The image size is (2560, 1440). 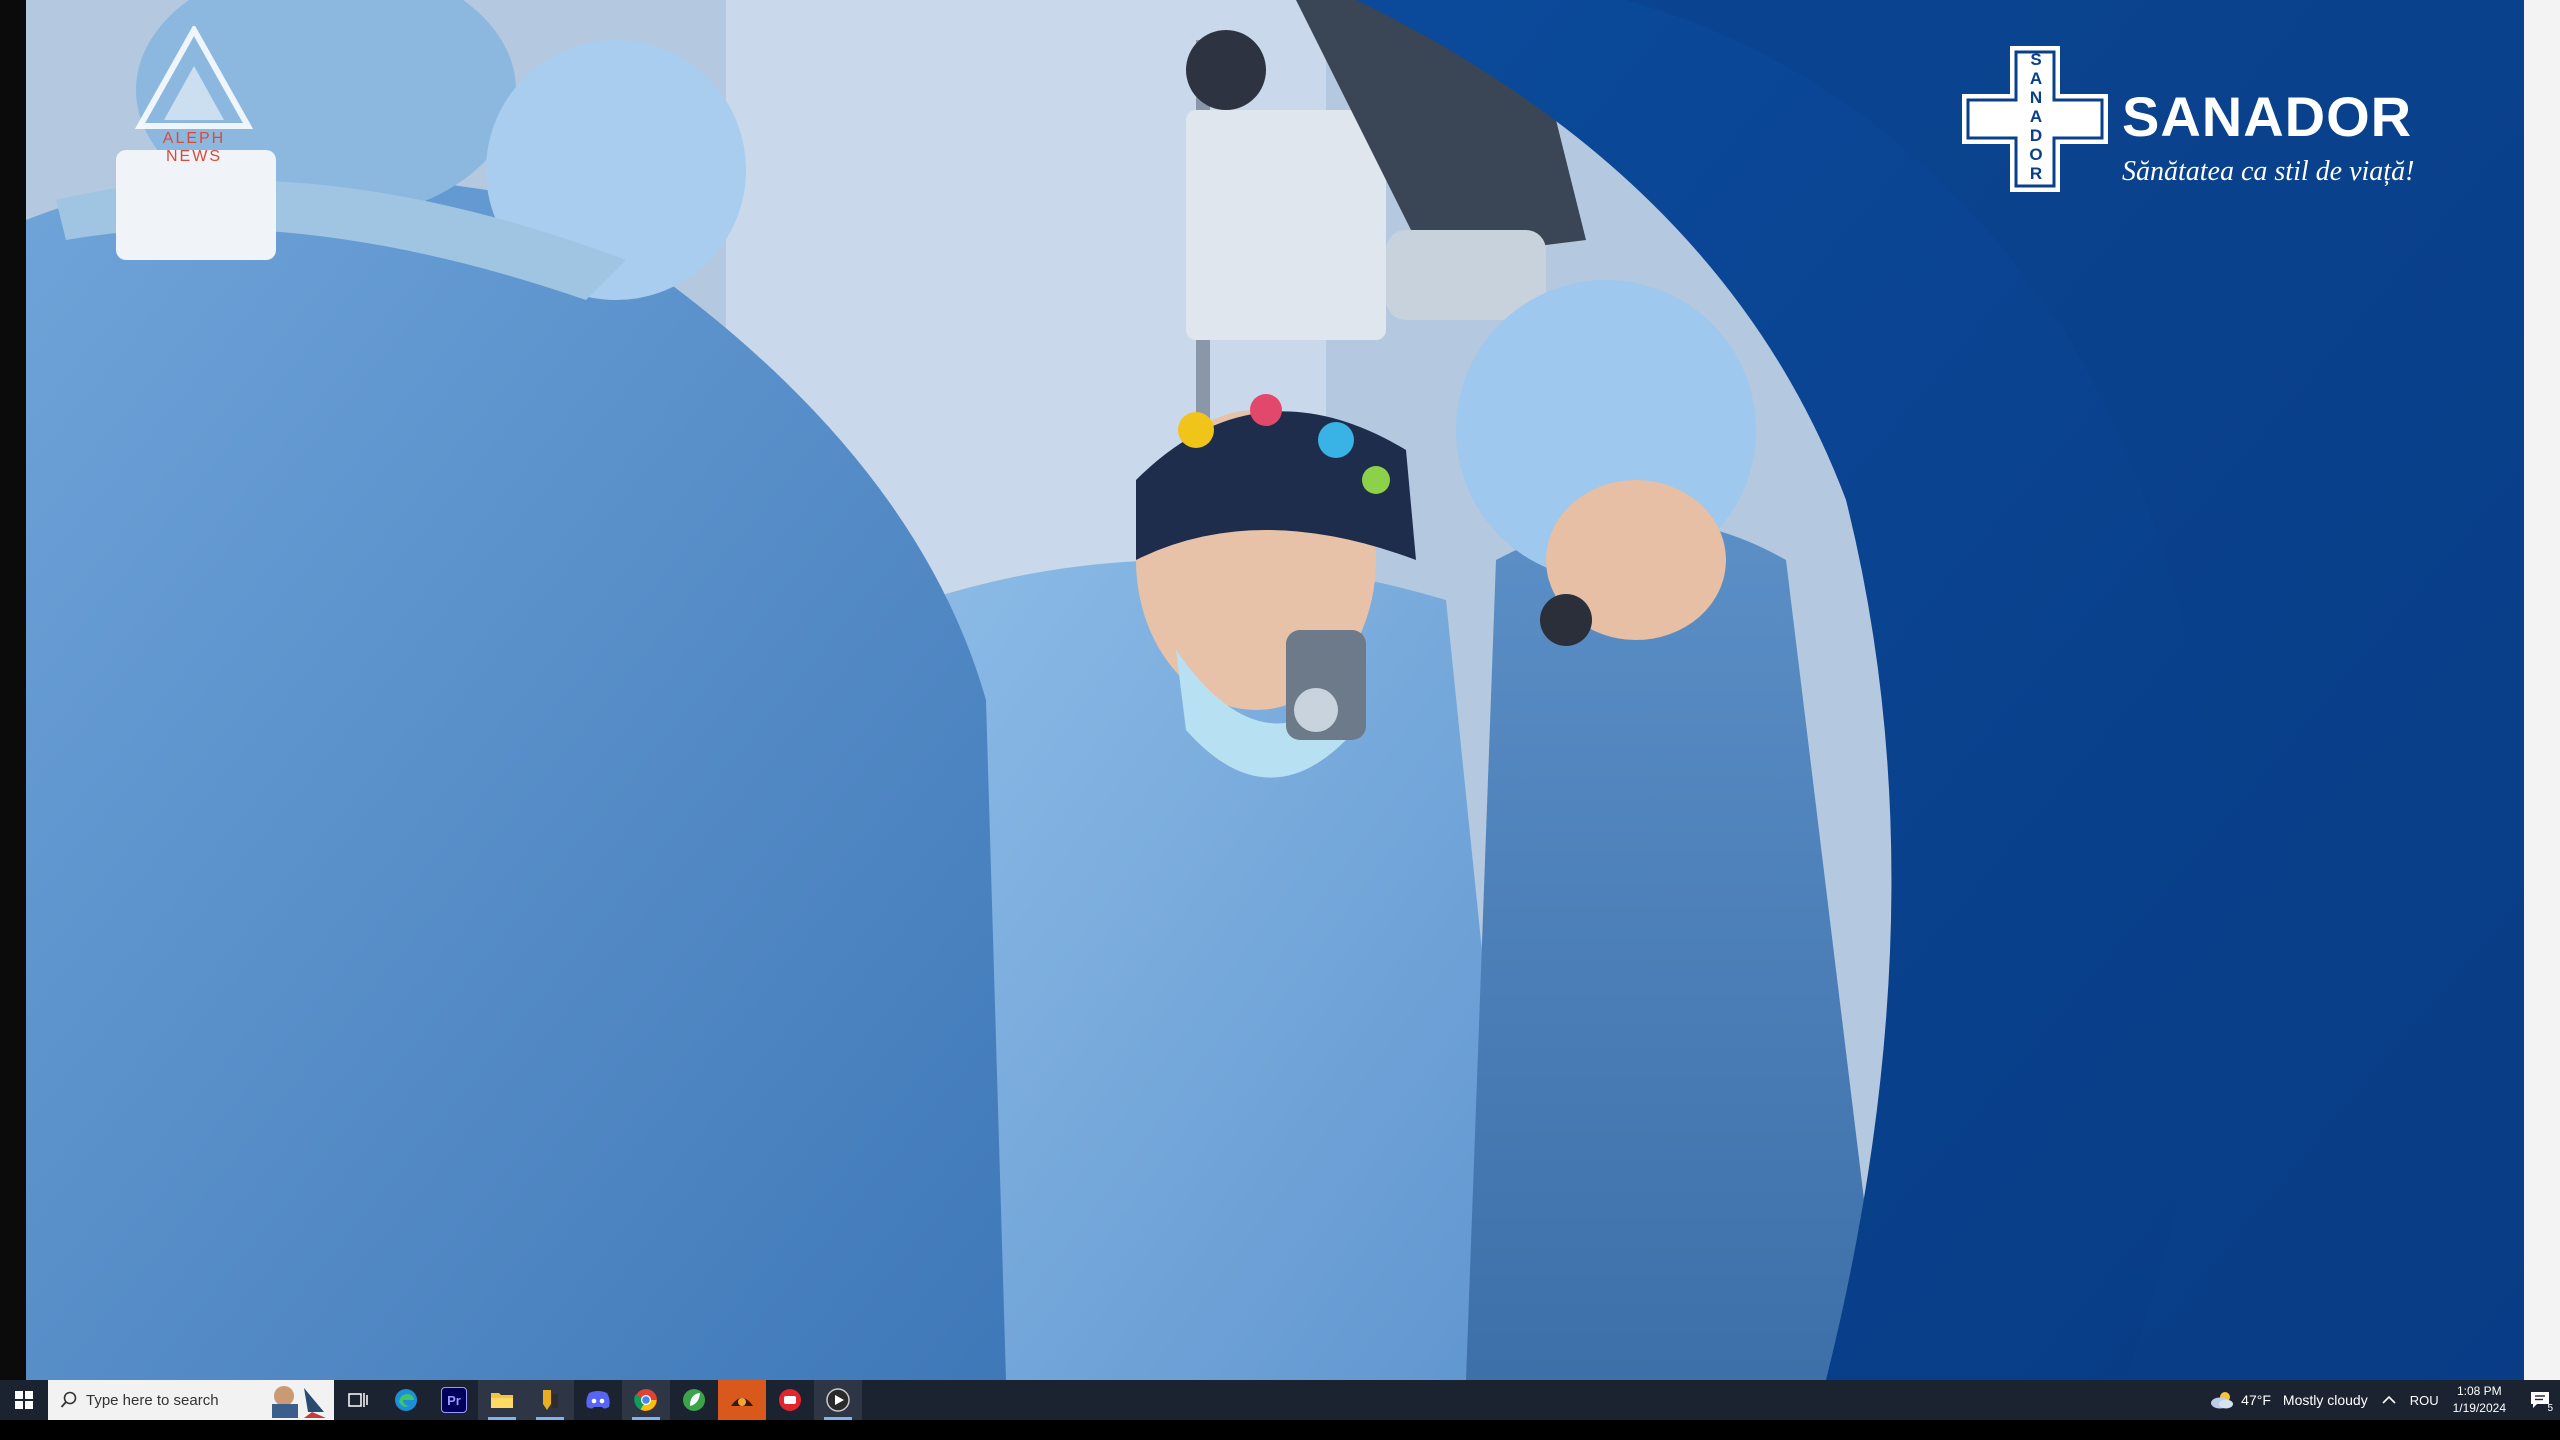 I want to click on chat-app-button, so click(x=790, y=1400).